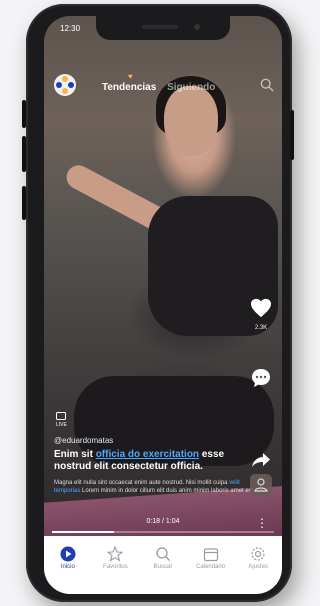  I want to click on nav-item-favoritos: Favoritos, so click(115, 557).